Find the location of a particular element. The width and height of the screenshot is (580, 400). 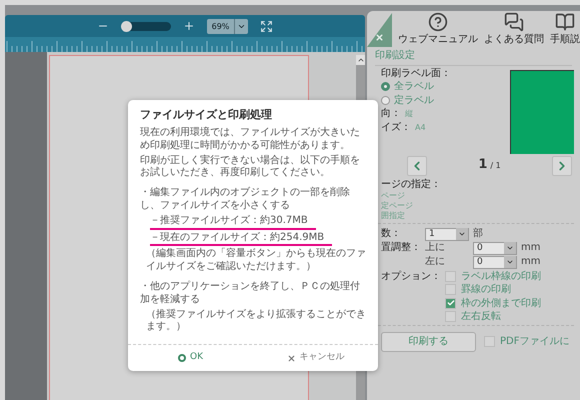

unit-label: 部 is located at coordinates (478, 234).